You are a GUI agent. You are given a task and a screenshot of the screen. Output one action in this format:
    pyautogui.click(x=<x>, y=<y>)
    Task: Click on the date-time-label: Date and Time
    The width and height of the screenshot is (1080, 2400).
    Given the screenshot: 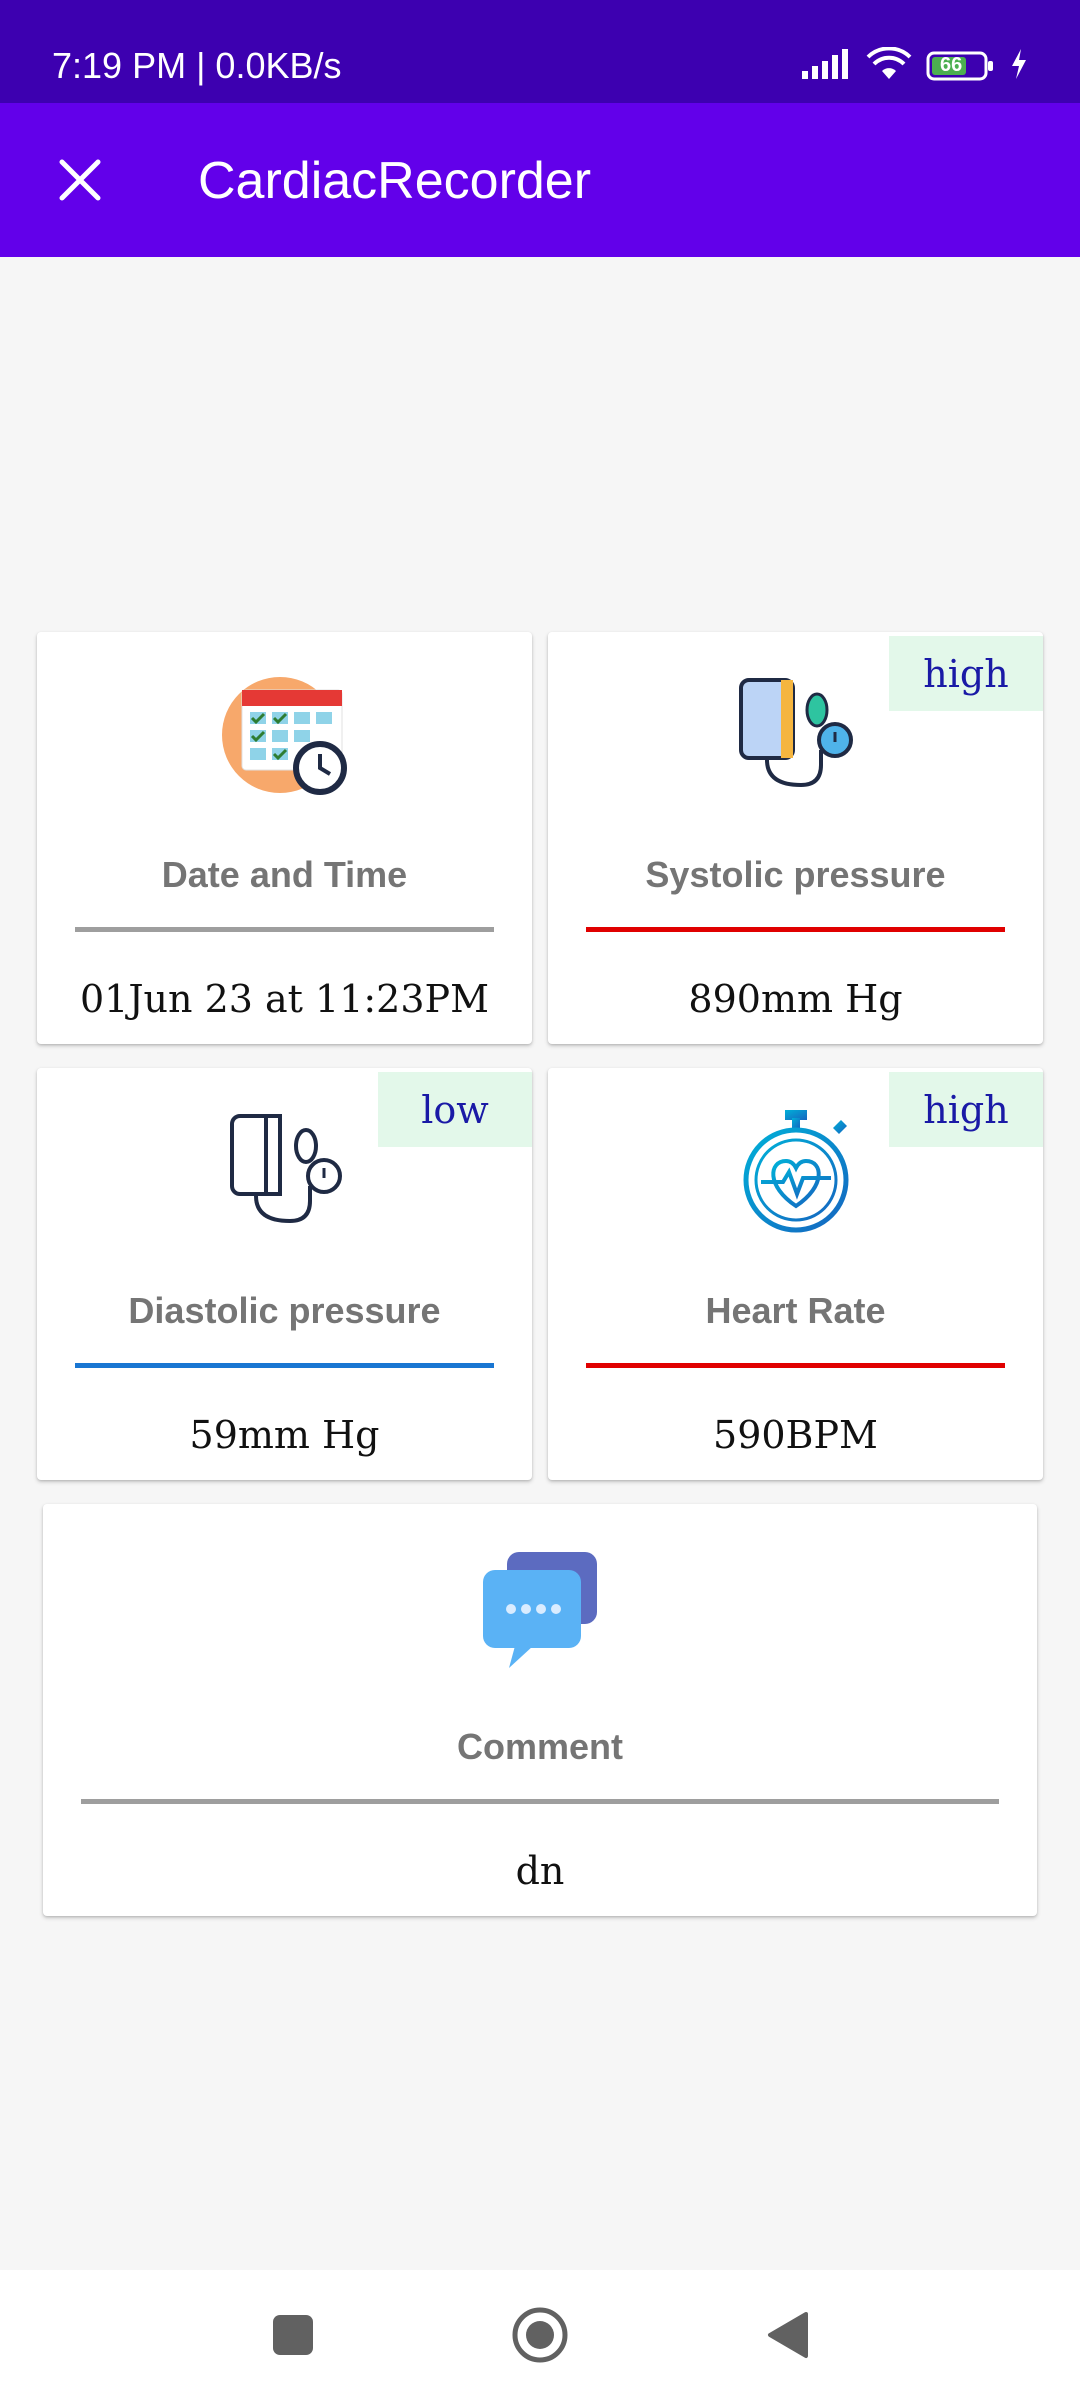 What is the action you would take?
    pyautogui.click(x=284, y=874)
    